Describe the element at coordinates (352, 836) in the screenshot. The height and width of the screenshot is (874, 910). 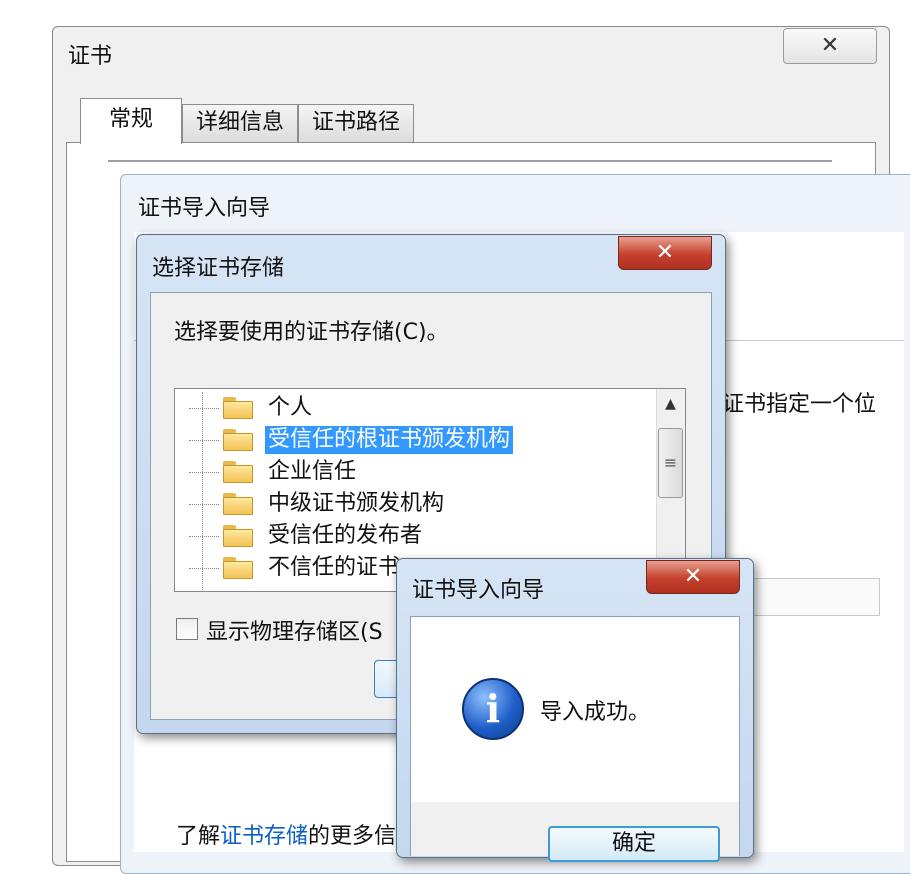
I see `learn-more-suffix: 的更多信` at that location.